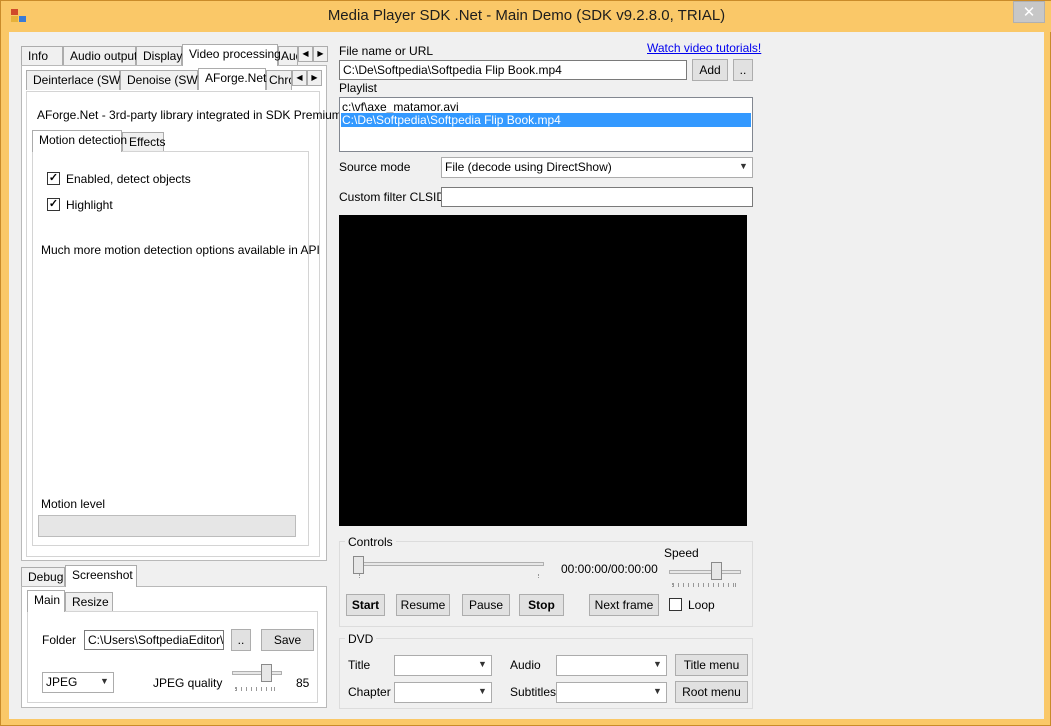 The height and width of the screenshot is (726, 1051). I want to click on format-select-value: JPEG, so click(62, 682).